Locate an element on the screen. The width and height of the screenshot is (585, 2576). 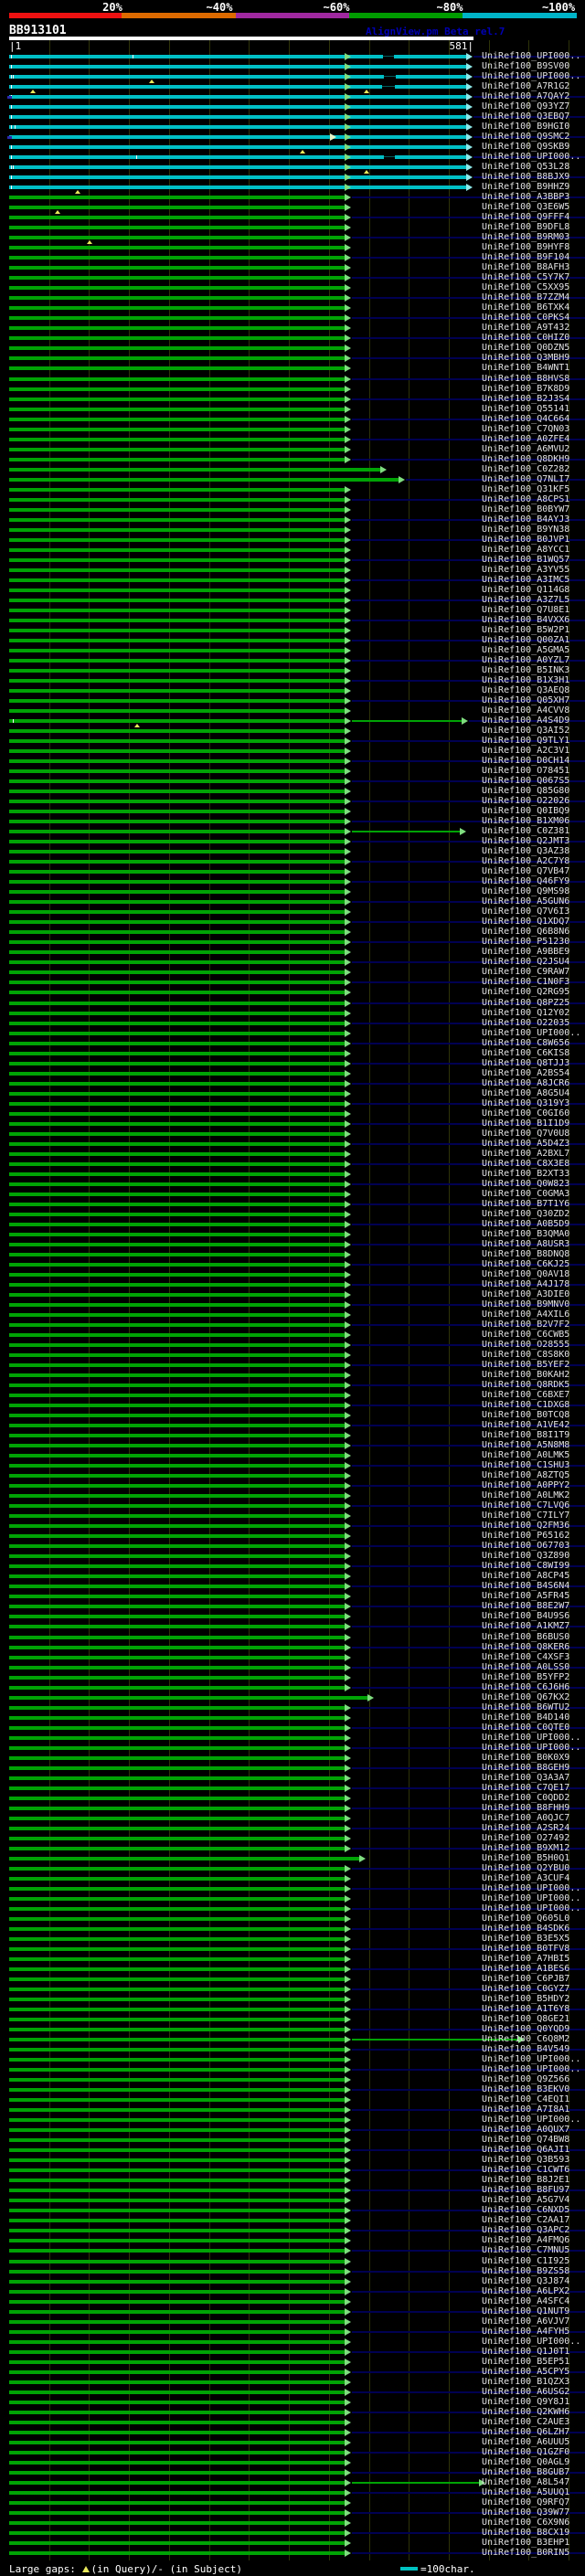
hit-row: UniRef100_B0RIN5 is located at coordinates (293, 2554).